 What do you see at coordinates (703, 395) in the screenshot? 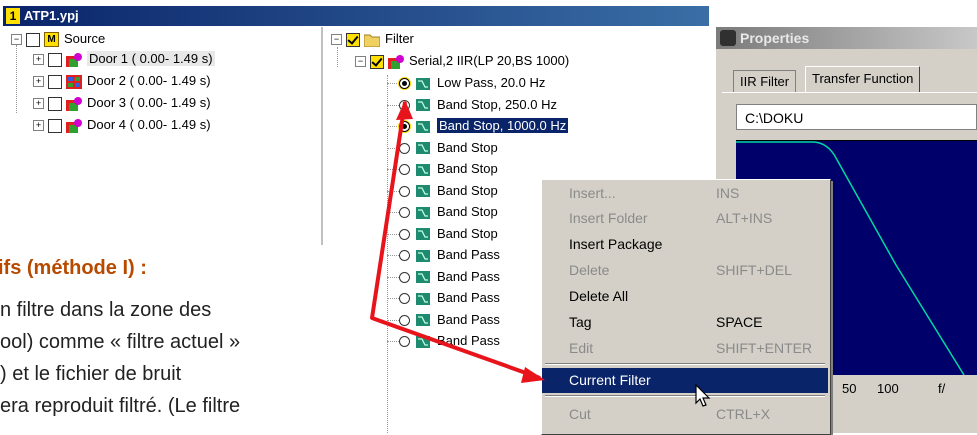
I see `mouse-cursor-icon` at bounding box center [703, 395].